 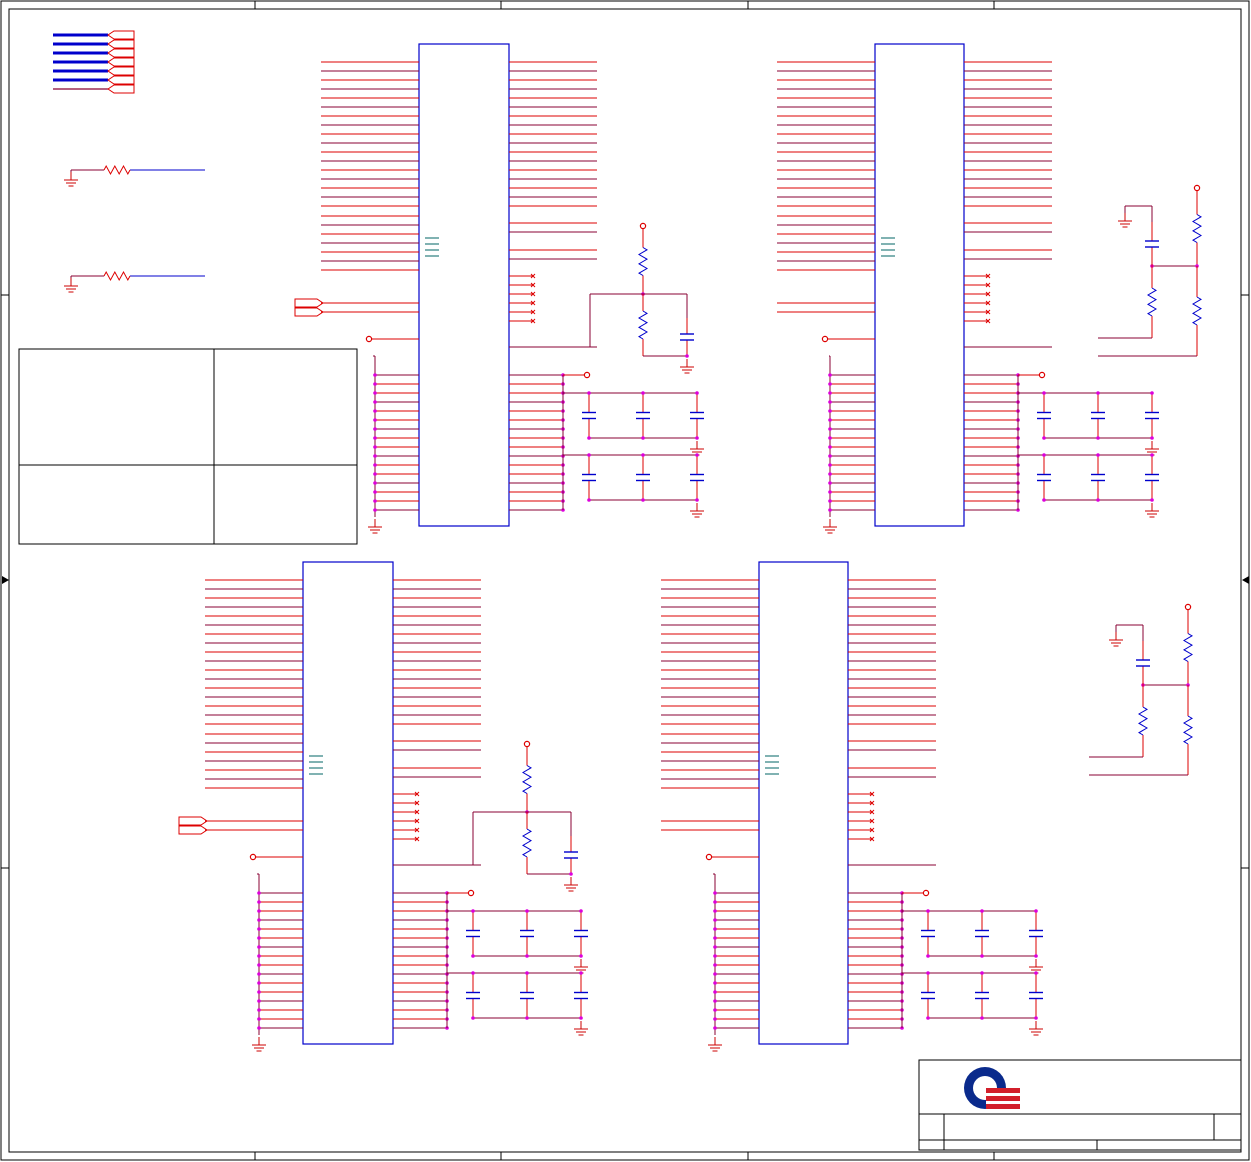 I want to click on zone-arrow-left, so click(x=5, y=580).